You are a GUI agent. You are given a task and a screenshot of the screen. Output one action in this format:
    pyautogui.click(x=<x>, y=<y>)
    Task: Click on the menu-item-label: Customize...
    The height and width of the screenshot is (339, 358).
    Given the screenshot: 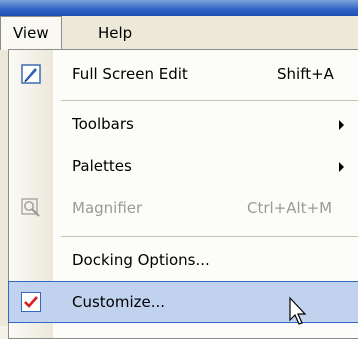 What is the action you would take?
    pyautogui.click(x=119, y=302)
    